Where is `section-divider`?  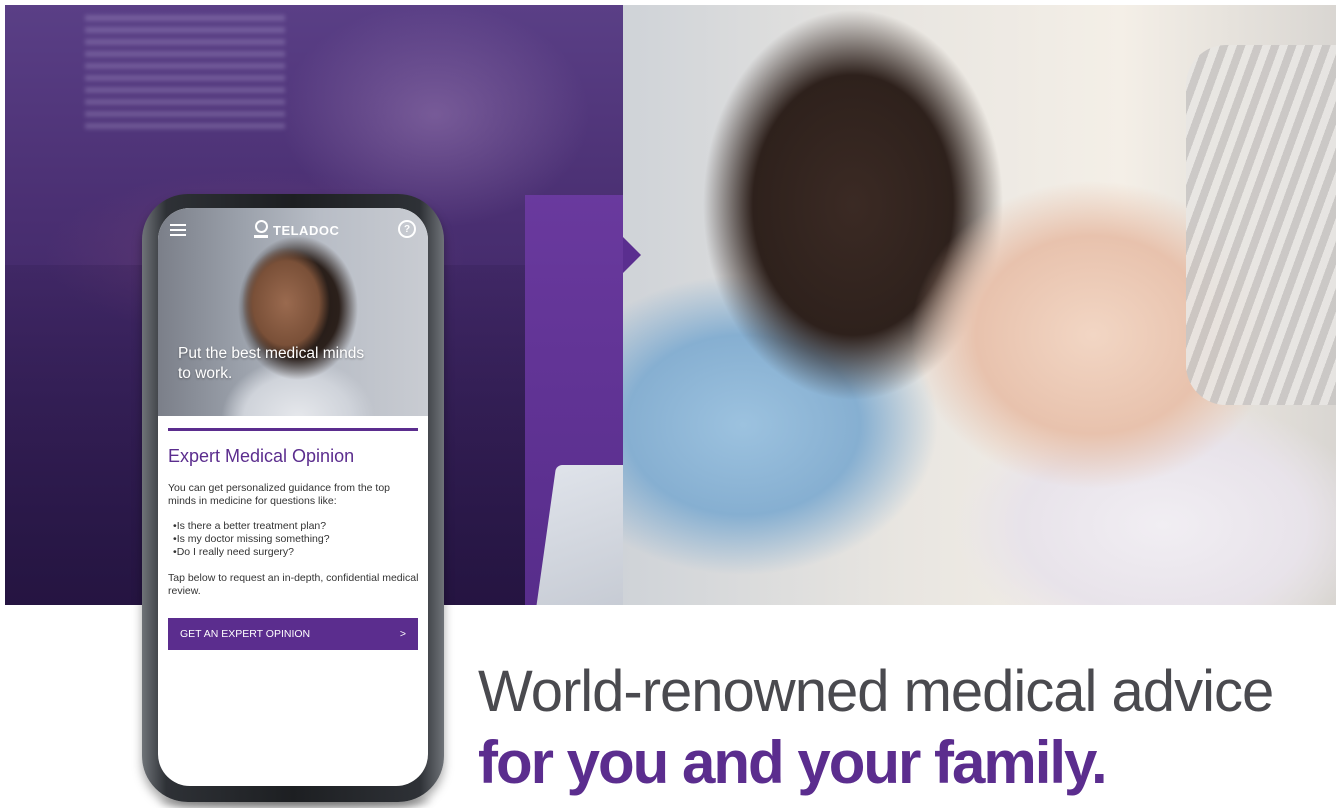
section-divider is located at coordinates (293, 429).